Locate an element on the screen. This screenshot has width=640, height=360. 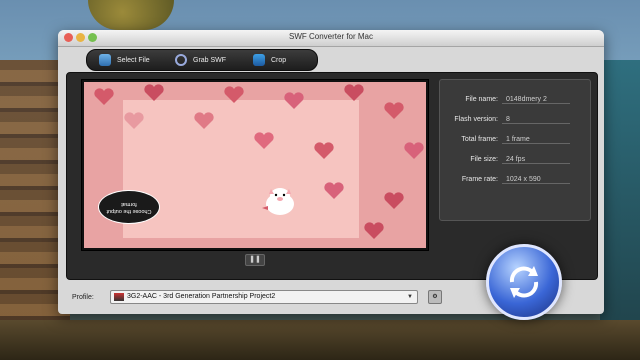
chevron-down-icon: ▼ is located at coordinates (410, 297).